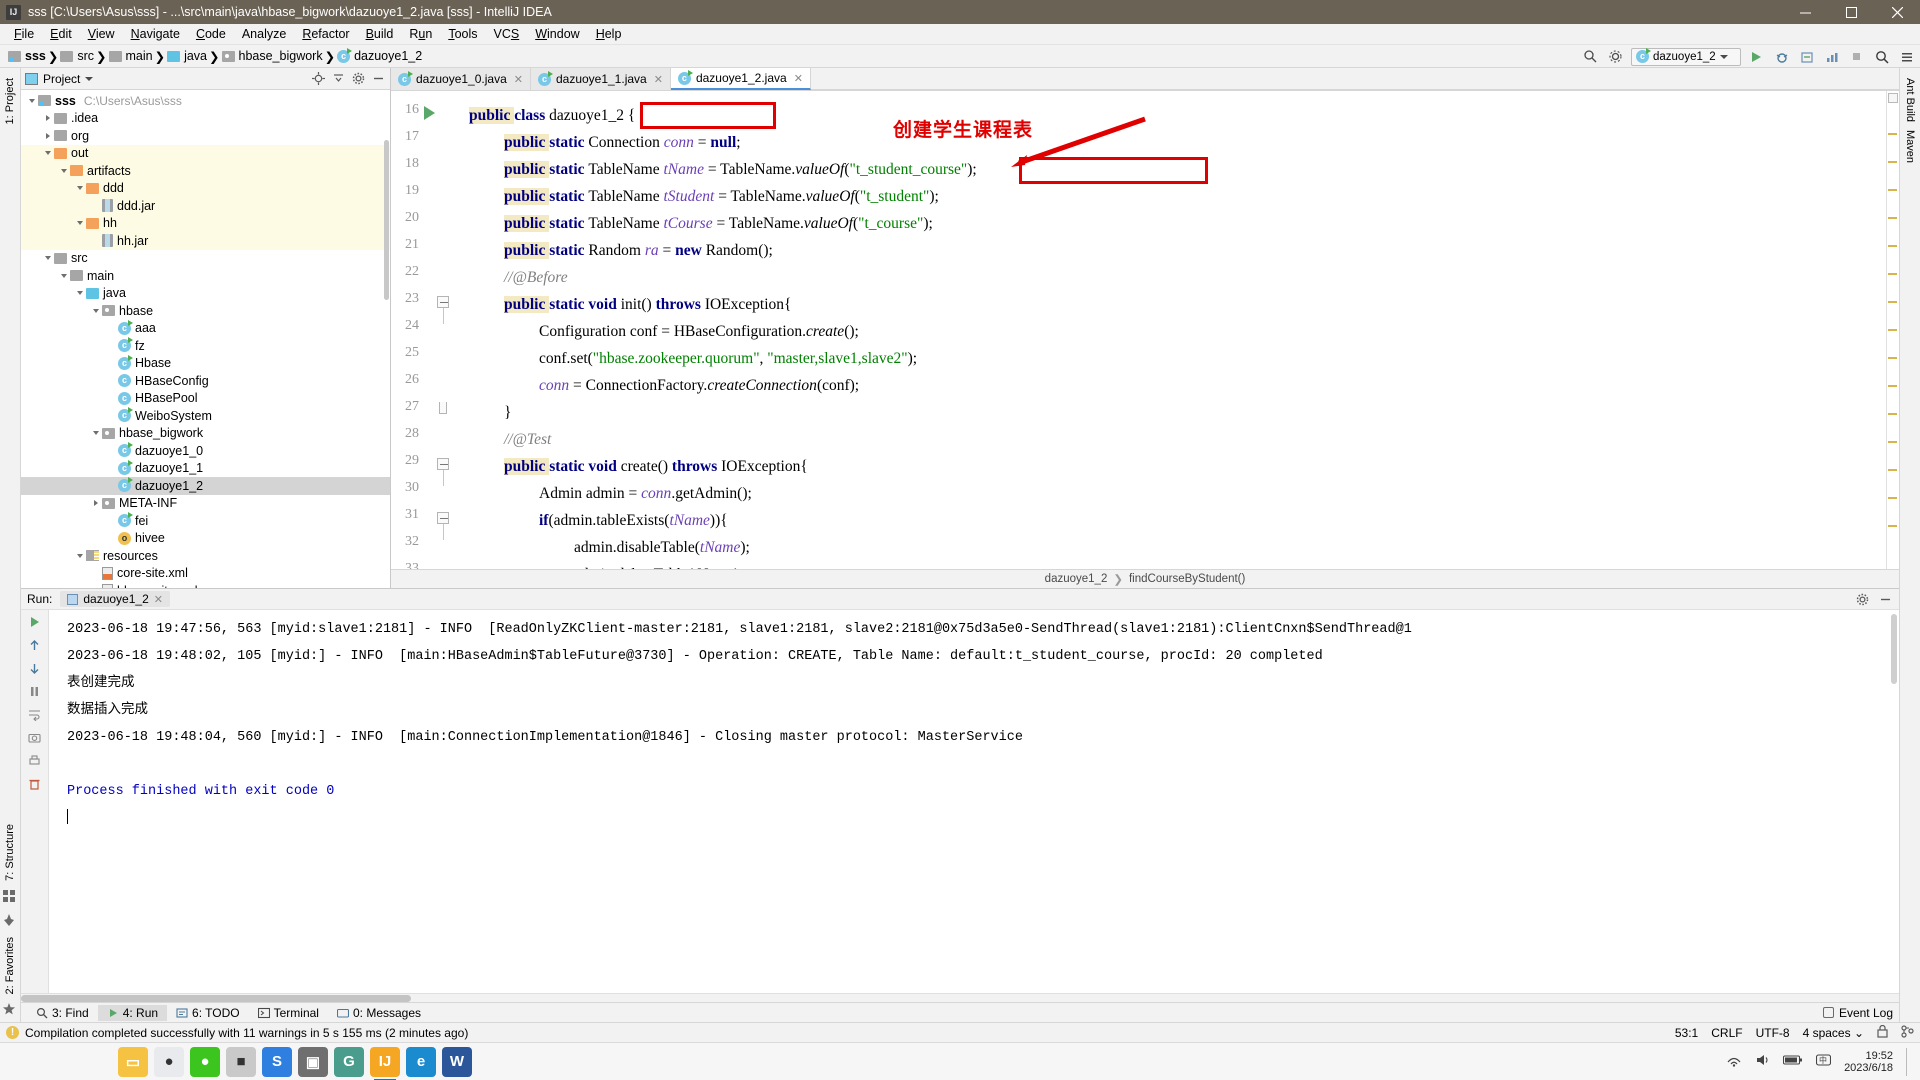 The height and width of the screenshot is (1080, 1920). I want to click on tree-node-meta-inf: META-INF, so click(205, 504).